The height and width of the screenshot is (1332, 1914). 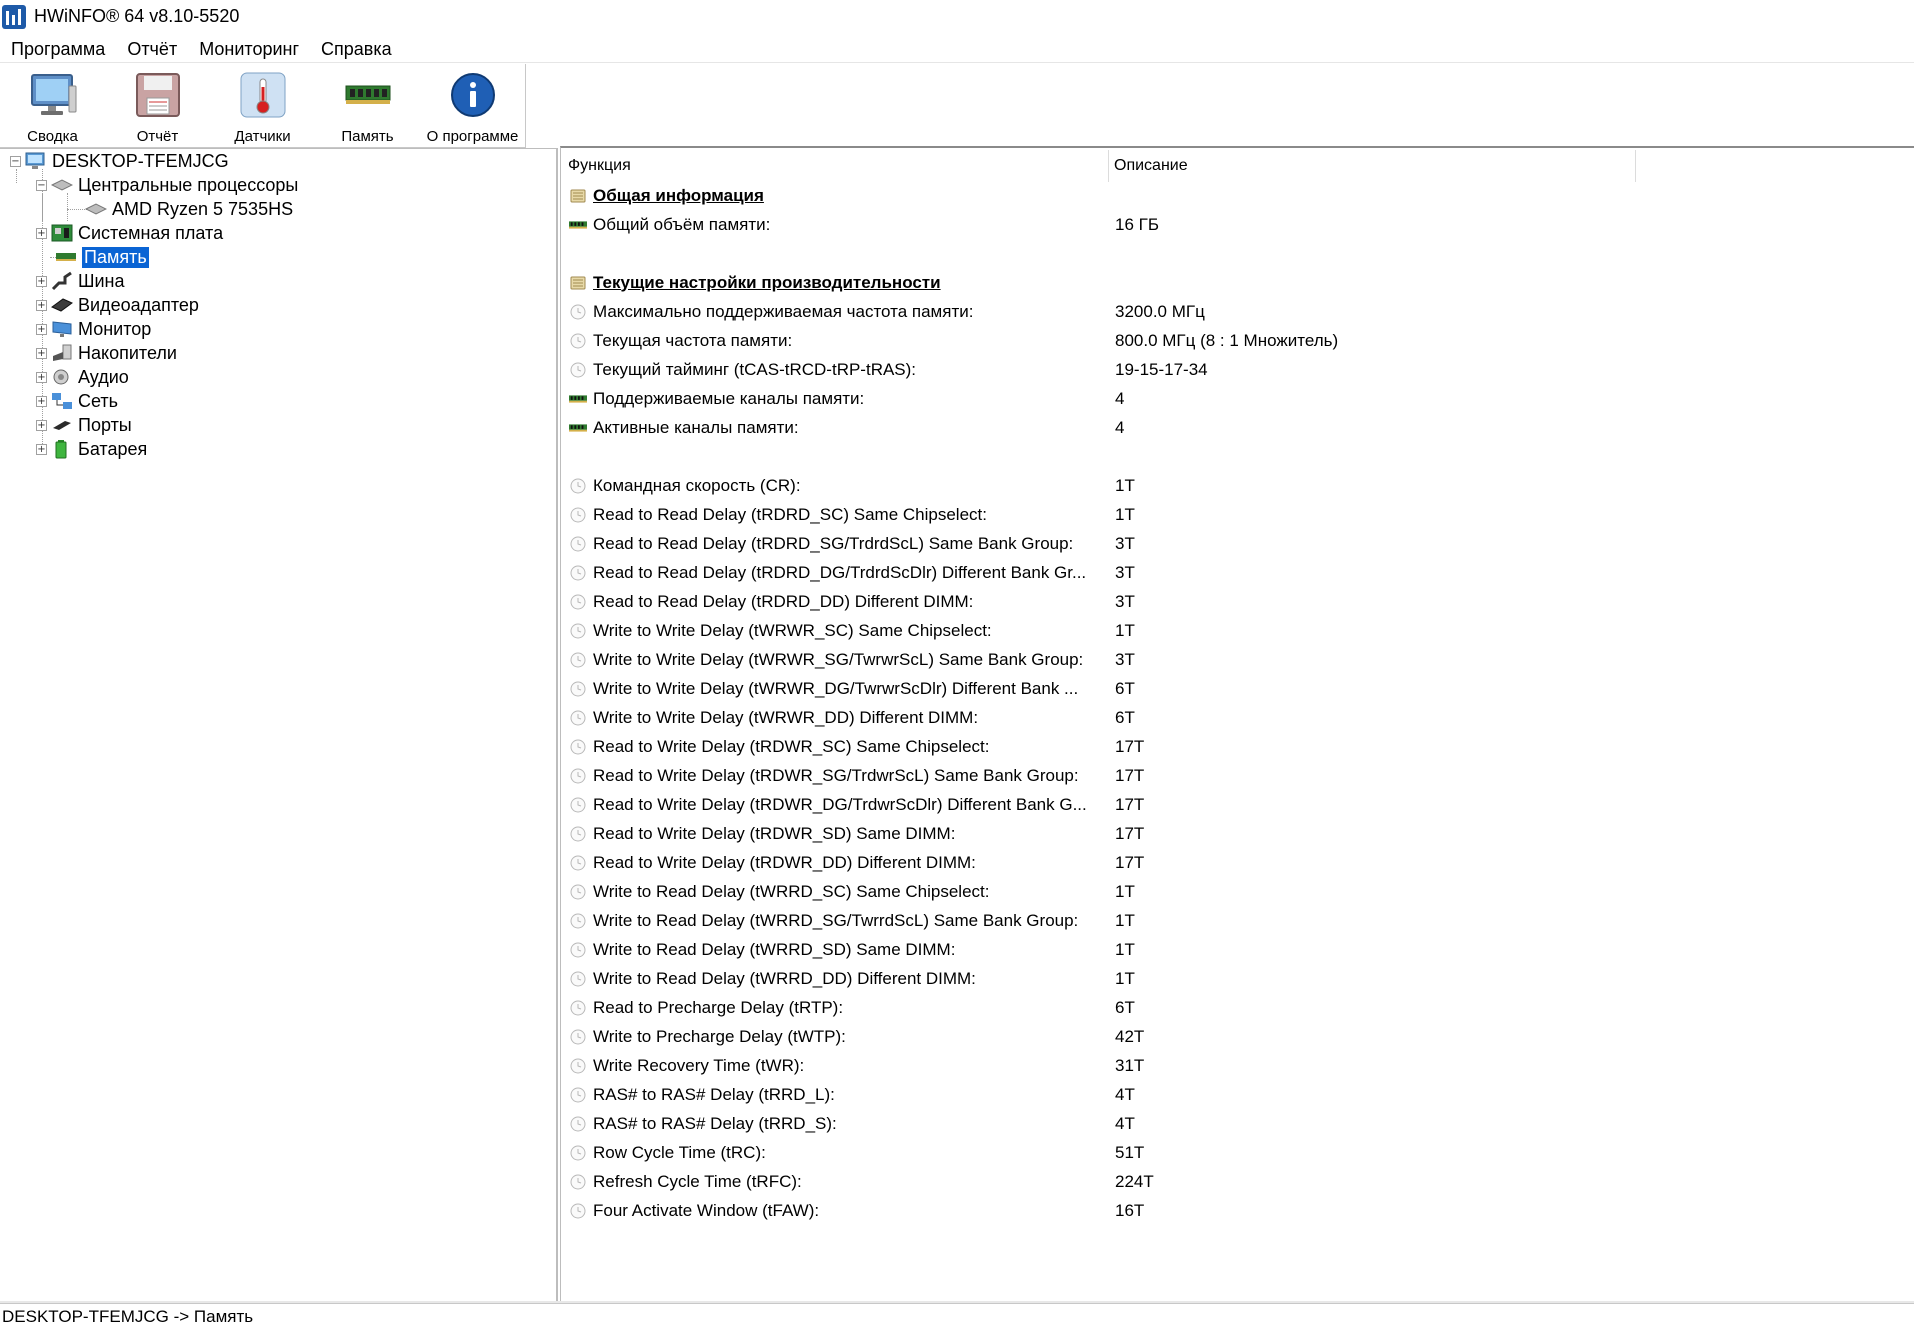 I want to click on function-cell: Refresh Cycle Time (tRFC):, so click(x=697, y=1181).